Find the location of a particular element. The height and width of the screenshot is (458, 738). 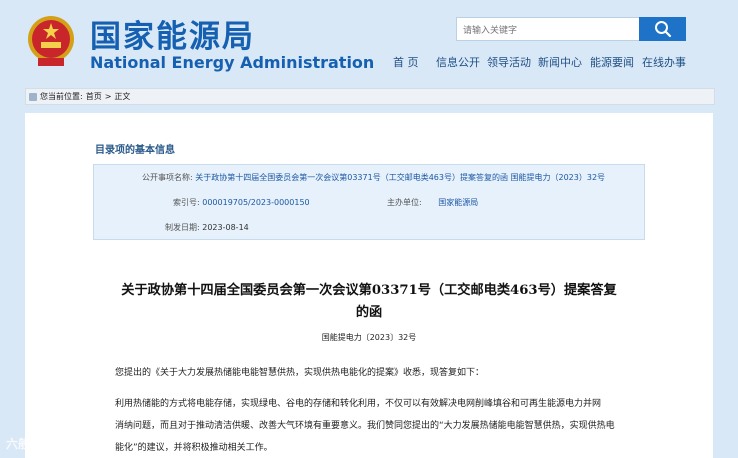

index-row: 索引号: 000019705/2023-0000150 is located at coordinates (241, 202).